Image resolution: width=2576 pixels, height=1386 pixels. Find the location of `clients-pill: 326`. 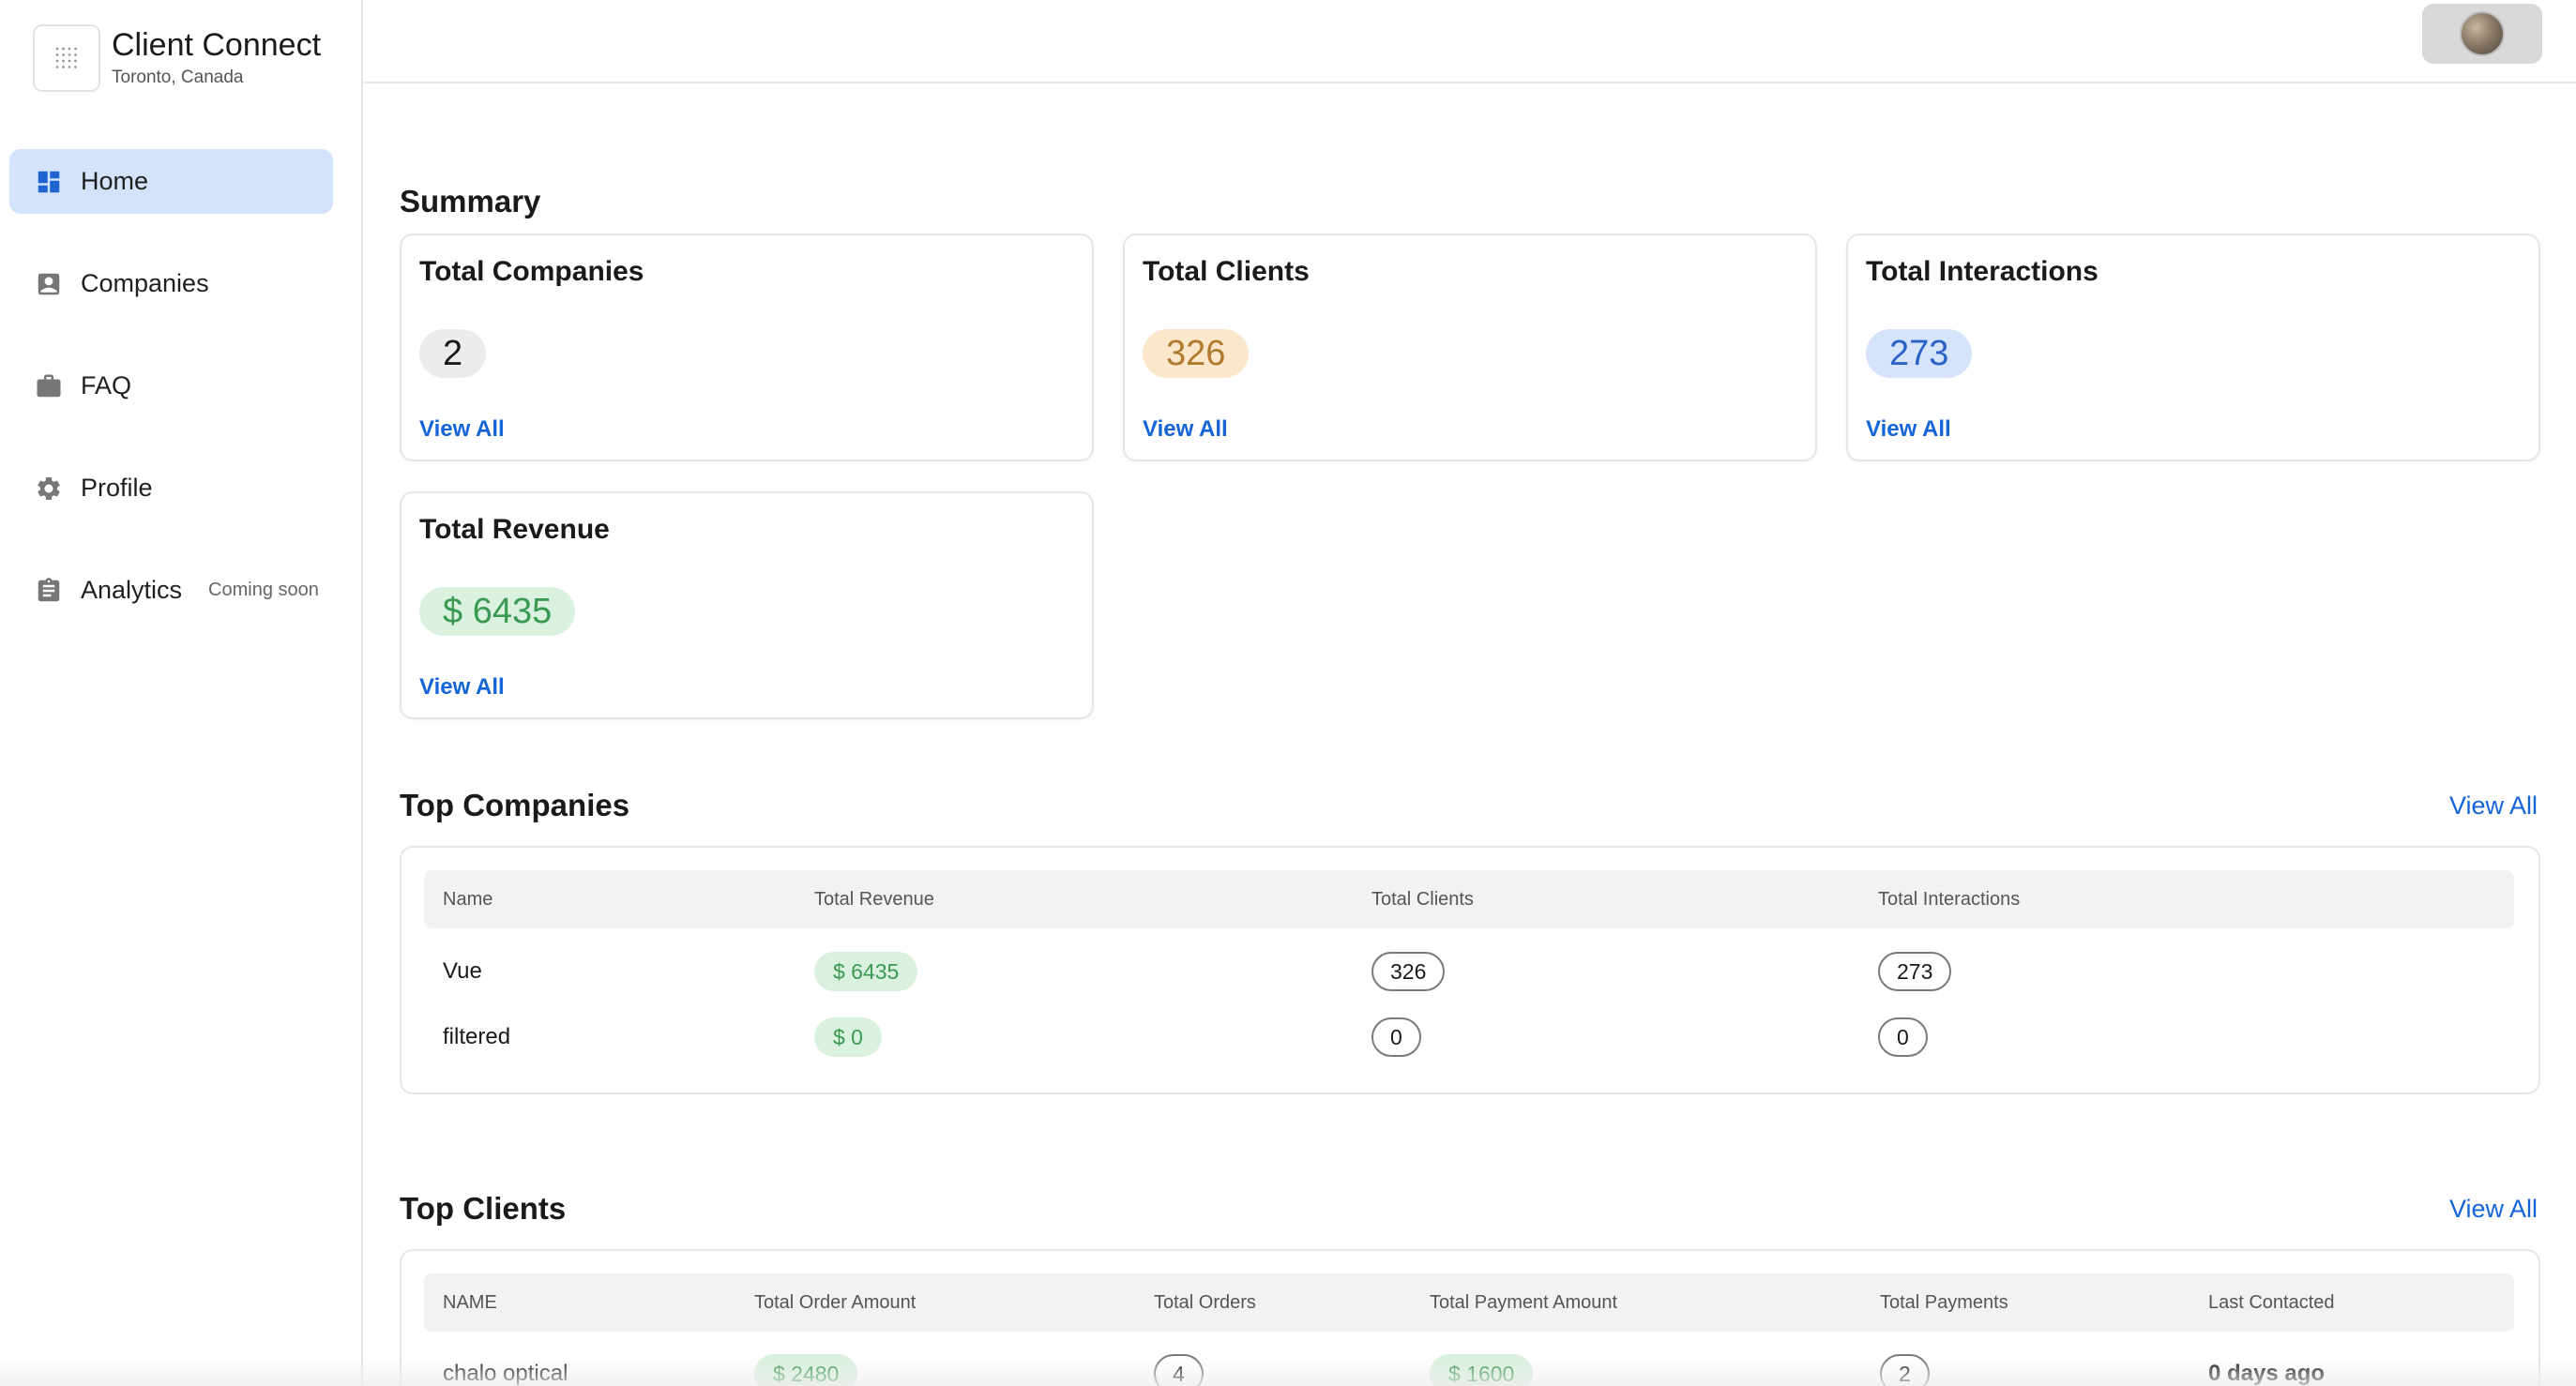

clients-pill: 326 is located at coordinates (1408, 972).